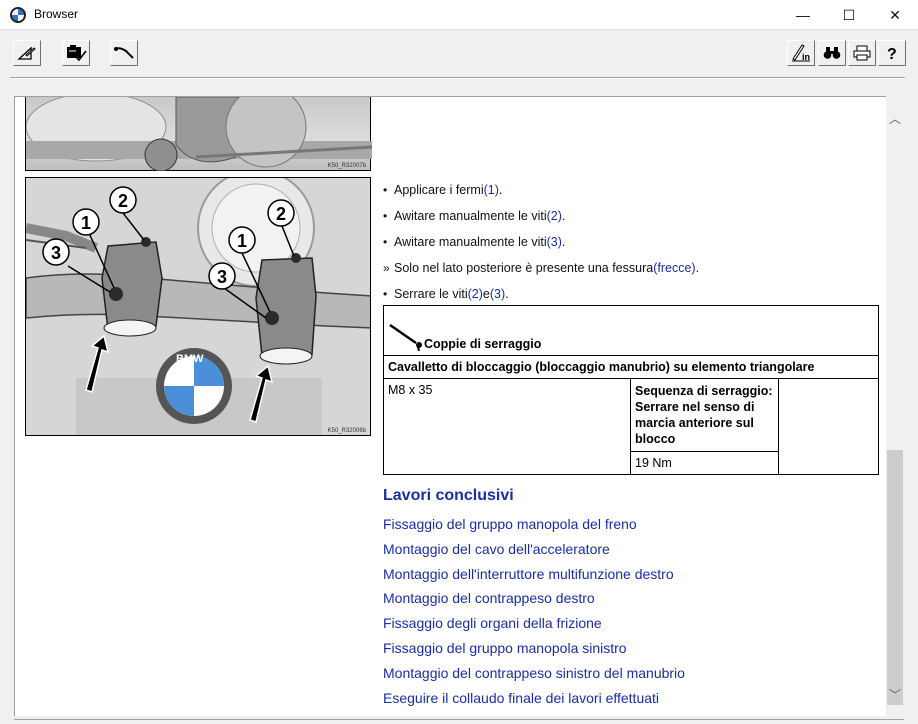 This screenshot has height=724, width=918. Describe the element at coordinates (507, 426) in the screenshot. I see `torque-spec: M8 x 35` at that location.